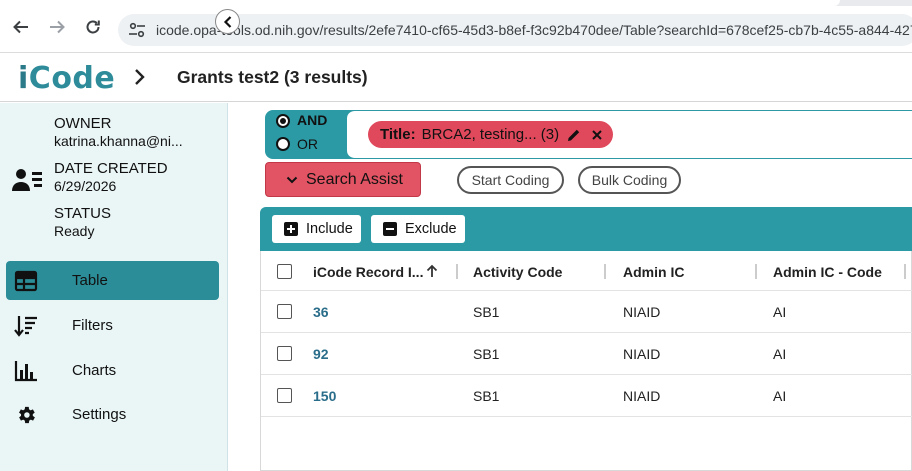 The image size is (912, 471). I want to click on plus-box-icon, so click(291, 229).